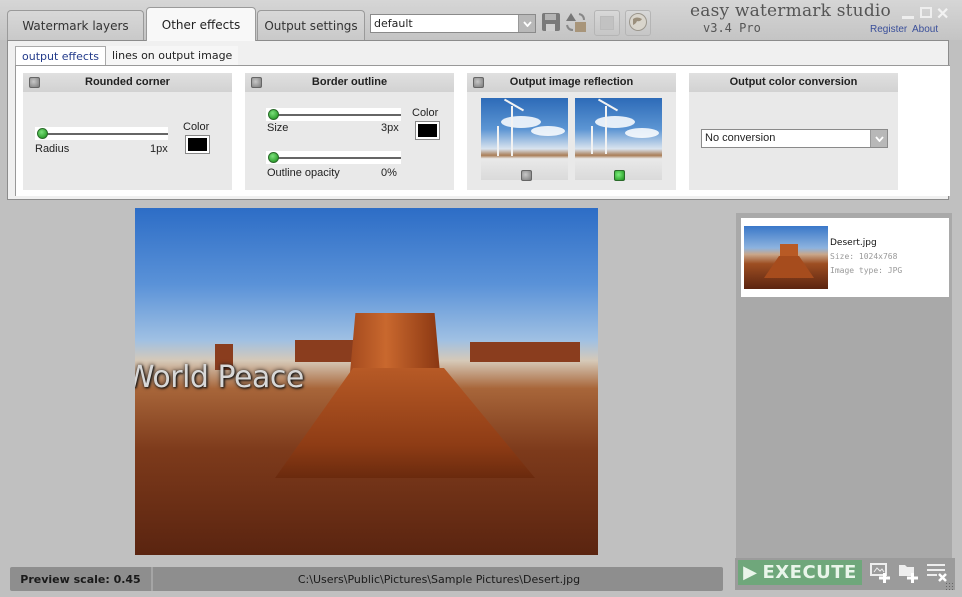 The image size is (962, 597). What do you see at coordinates (794, 138) in the screenshot?
I see `color-conversion-select: No conversion` at bounding box center [794, 138].